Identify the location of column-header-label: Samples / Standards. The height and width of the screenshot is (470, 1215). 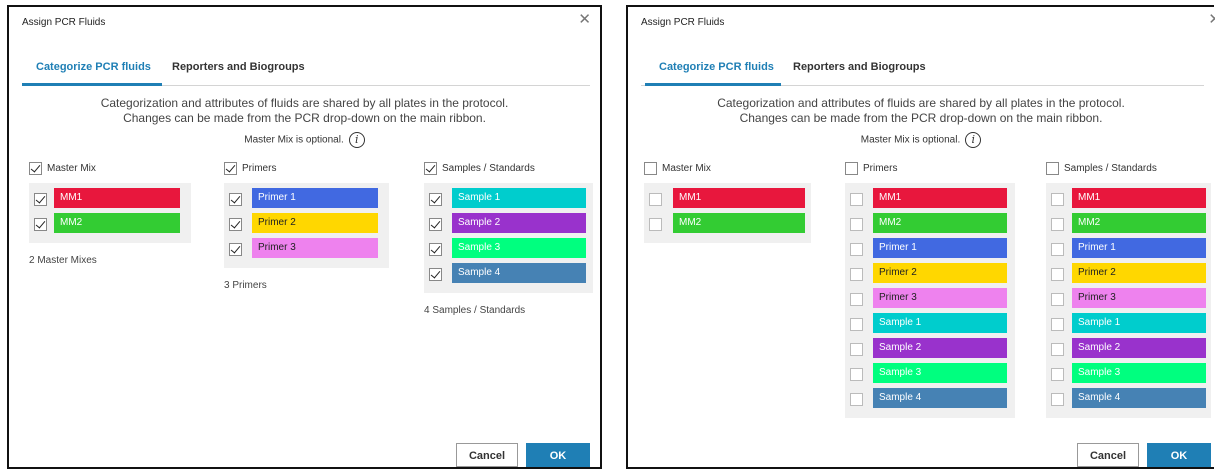
(488, 168).